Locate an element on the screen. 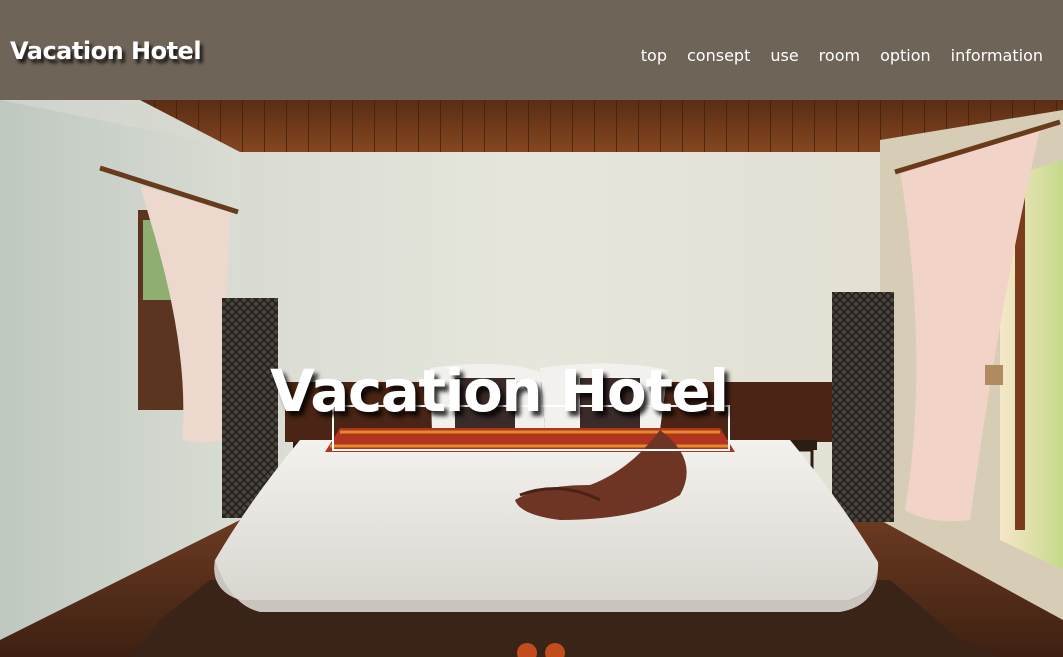  nav-item-option: option is located at coordinates (905, 55).